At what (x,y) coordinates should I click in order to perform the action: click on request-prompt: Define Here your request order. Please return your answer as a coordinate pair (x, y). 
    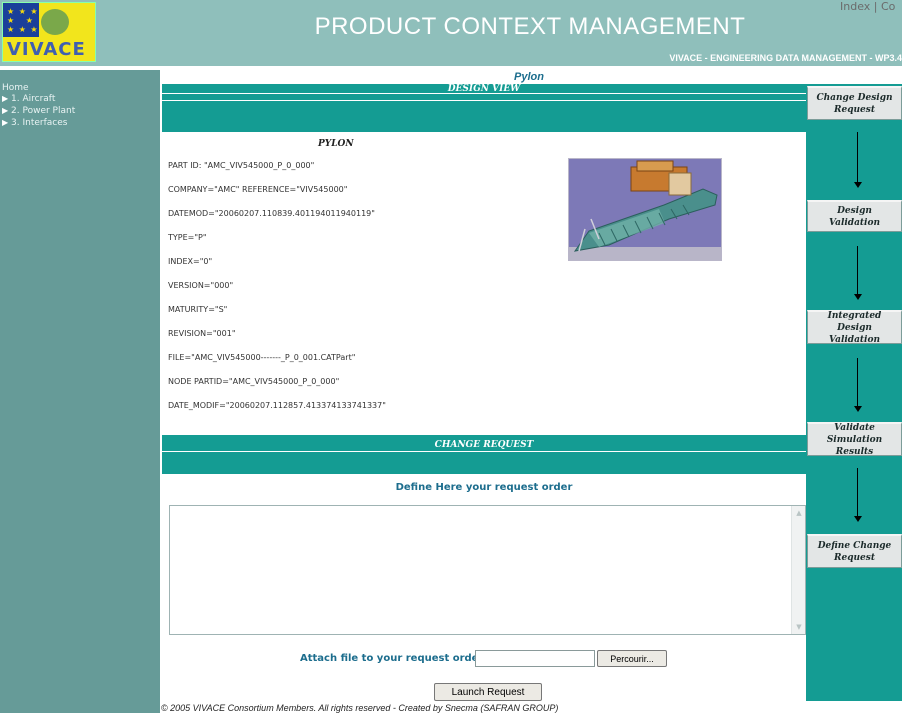
    Looking at the image, I should click on (484, 487).